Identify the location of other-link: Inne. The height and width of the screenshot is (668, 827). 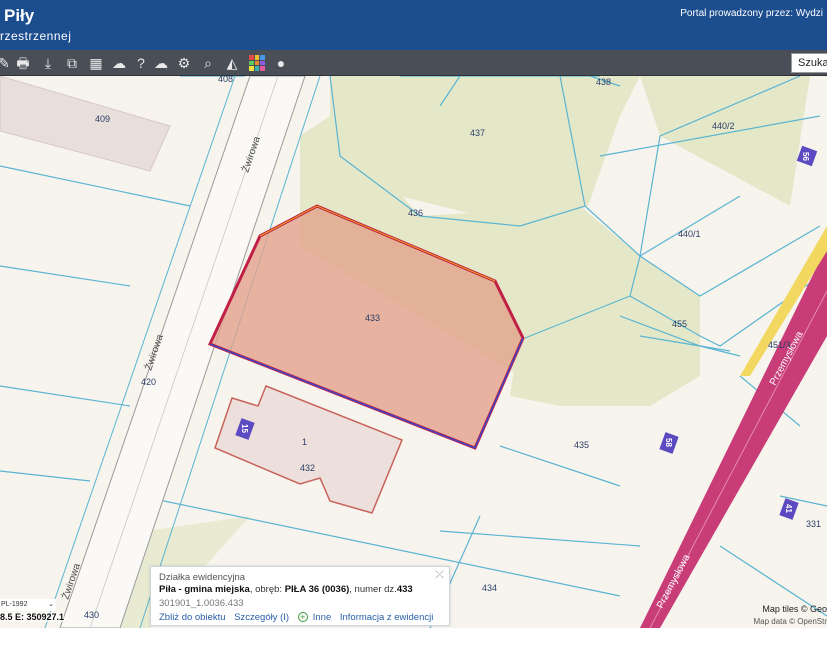
(322, 617).